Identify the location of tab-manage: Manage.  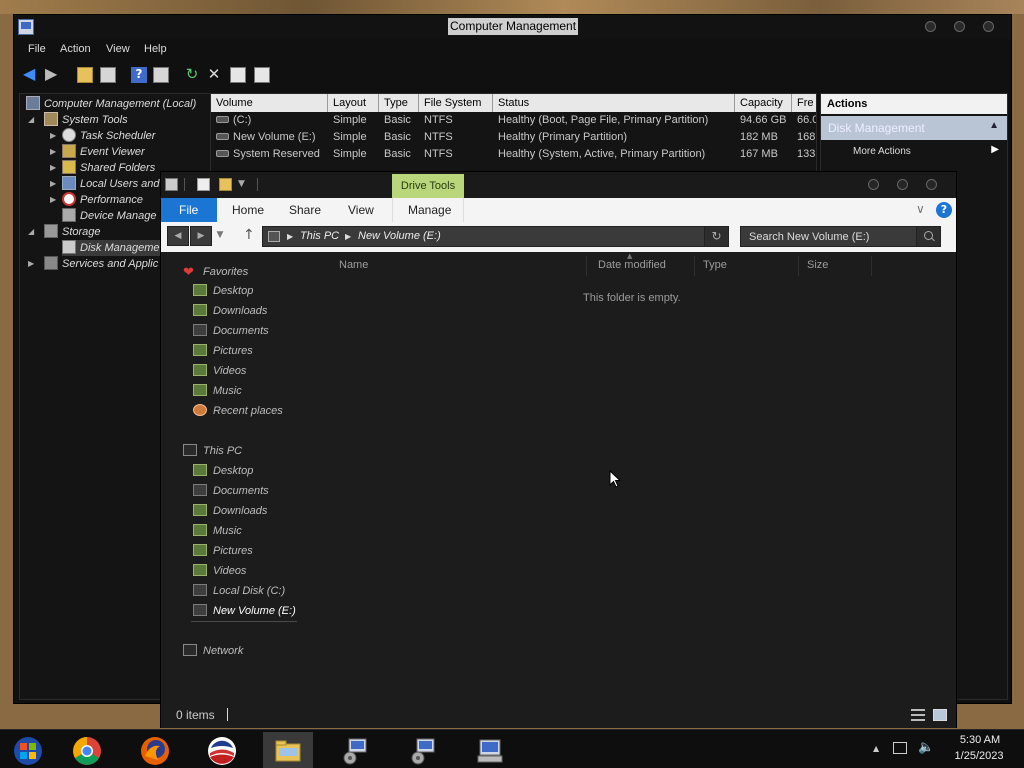
(429, 210).